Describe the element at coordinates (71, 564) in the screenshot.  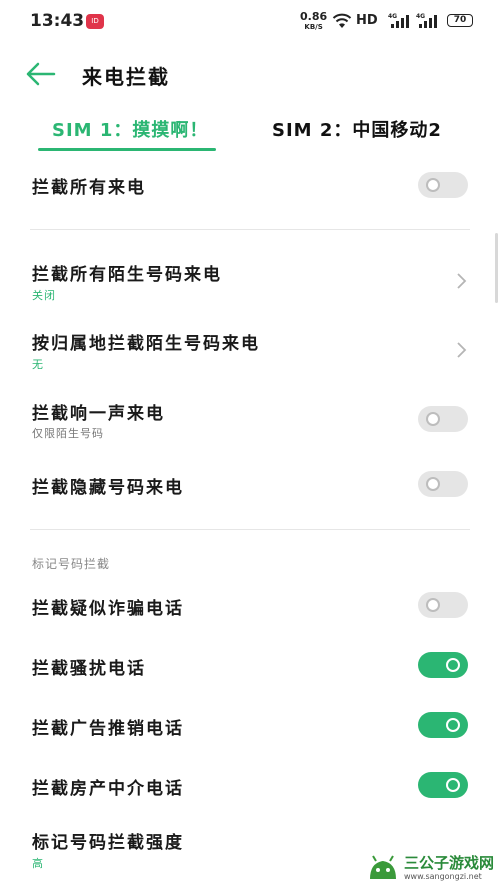
I see `section-label-tagged: 标记号码拦截` at that location.